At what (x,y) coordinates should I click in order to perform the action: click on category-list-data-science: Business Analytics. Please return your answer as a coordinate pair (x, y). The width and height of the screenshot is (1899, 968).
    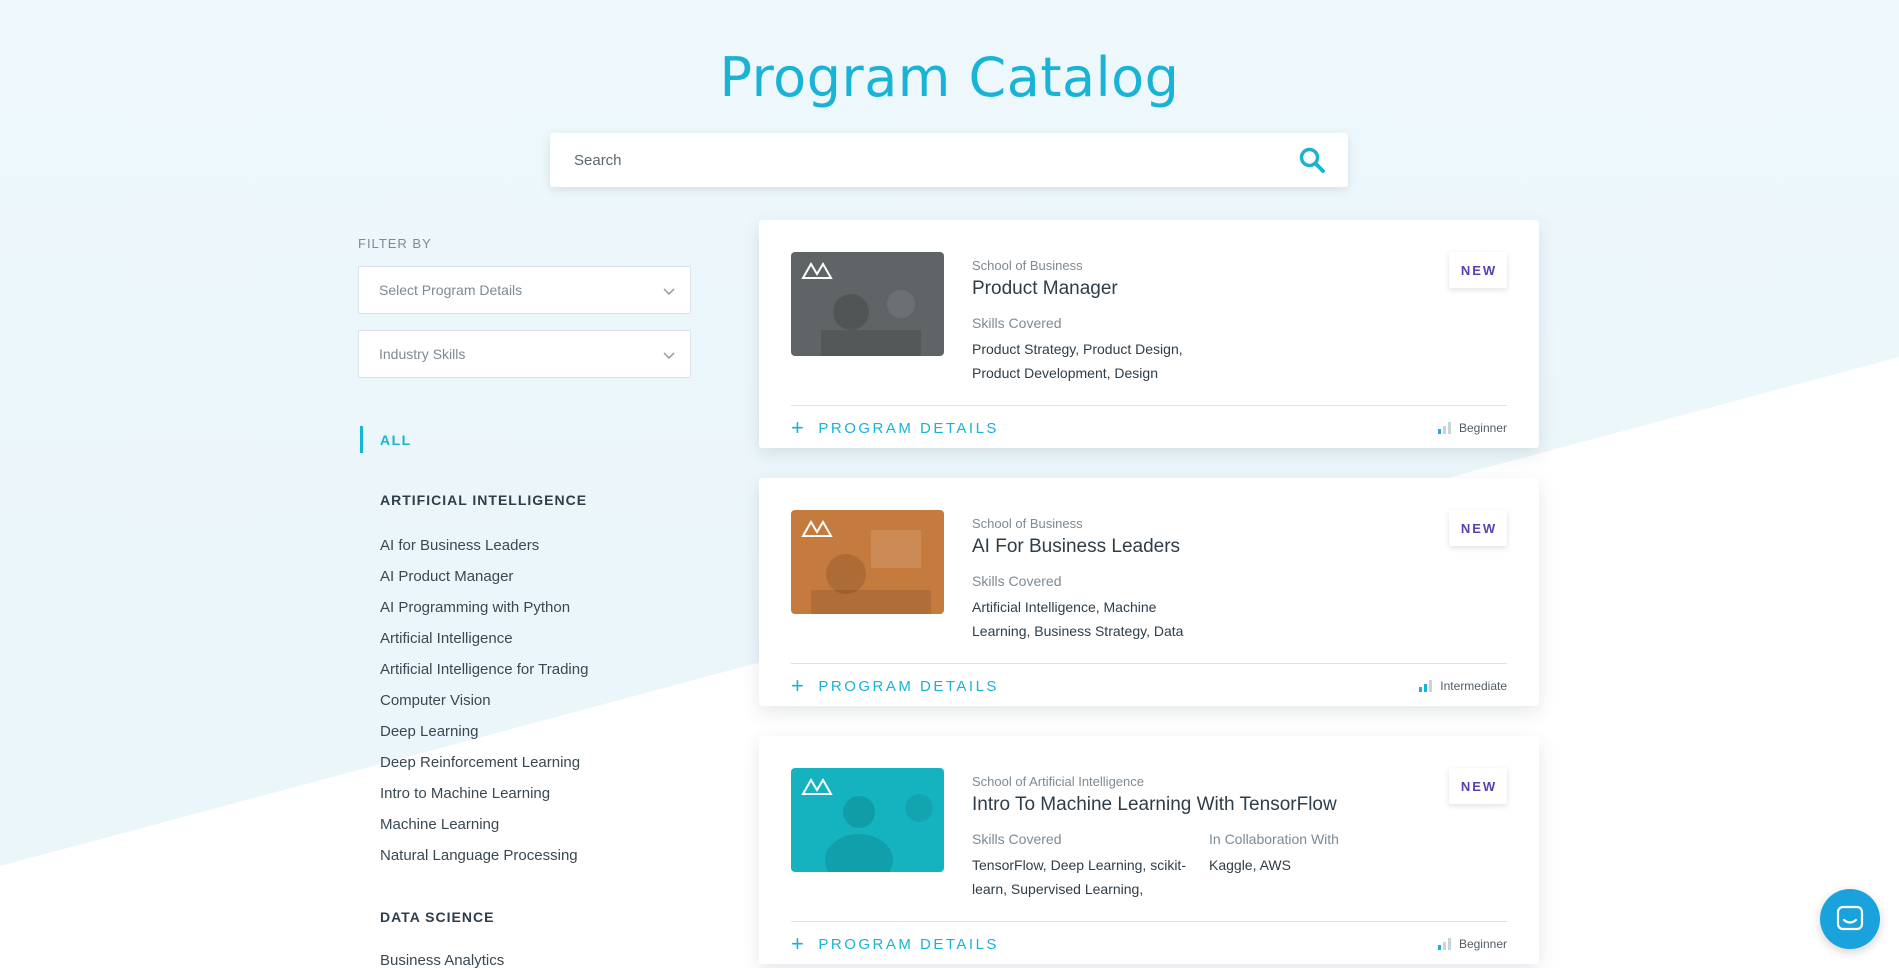
    Looking at the image, I should click on (442, 960).